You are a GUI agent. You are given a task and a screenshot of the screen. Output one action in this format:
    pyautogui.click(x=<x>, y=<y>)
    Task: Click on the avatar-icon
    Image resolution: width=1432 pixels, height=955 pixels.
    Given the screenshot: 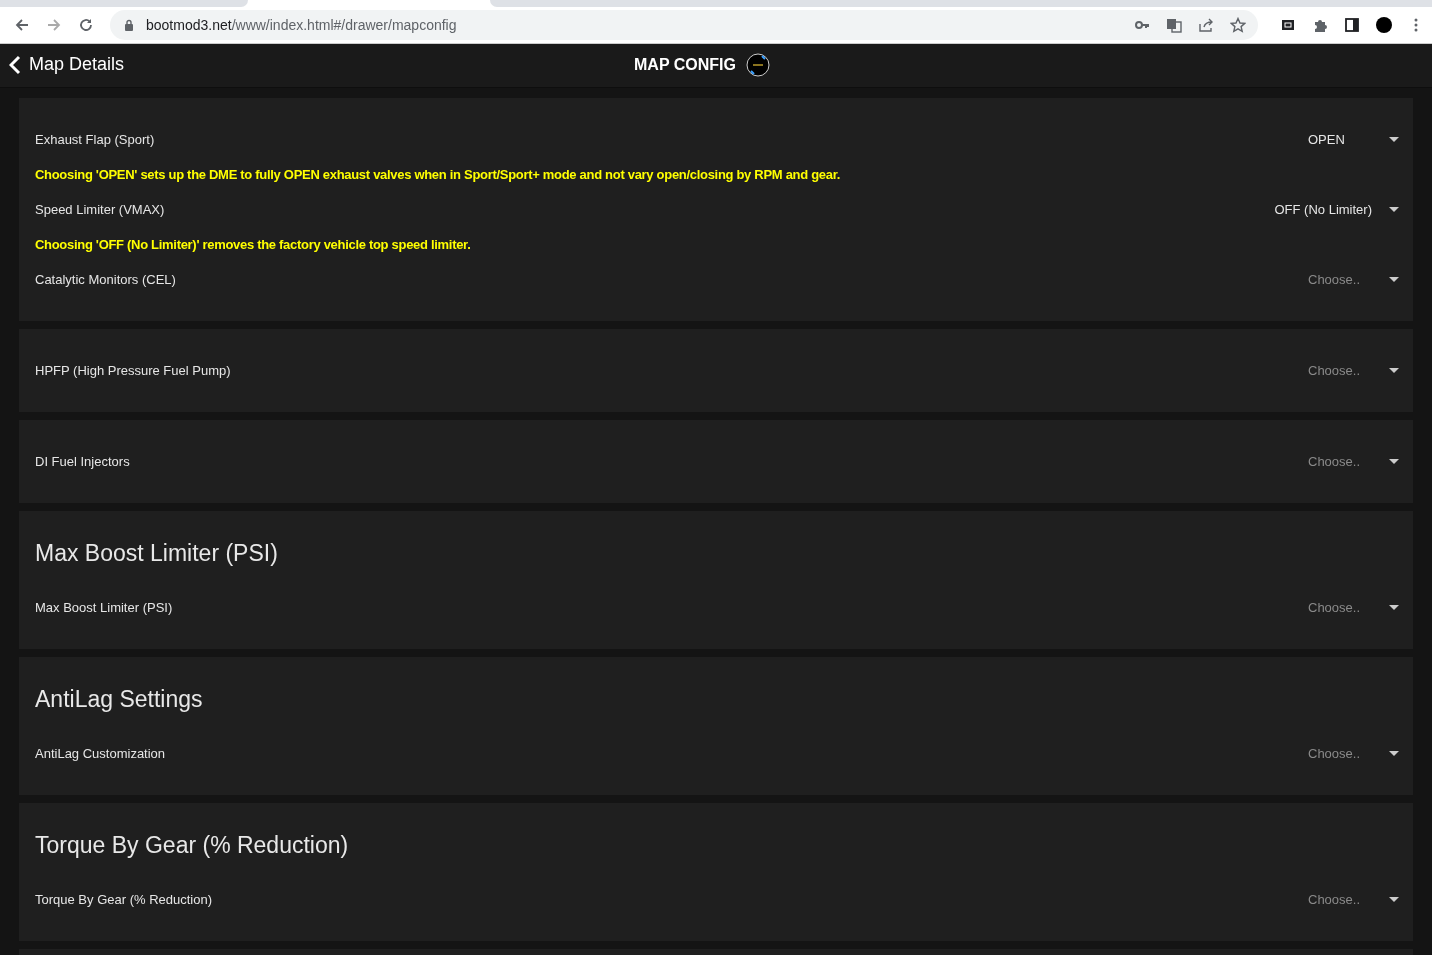 What is the action you would take?
    pyautogui.click(x=1384, y=25)
    